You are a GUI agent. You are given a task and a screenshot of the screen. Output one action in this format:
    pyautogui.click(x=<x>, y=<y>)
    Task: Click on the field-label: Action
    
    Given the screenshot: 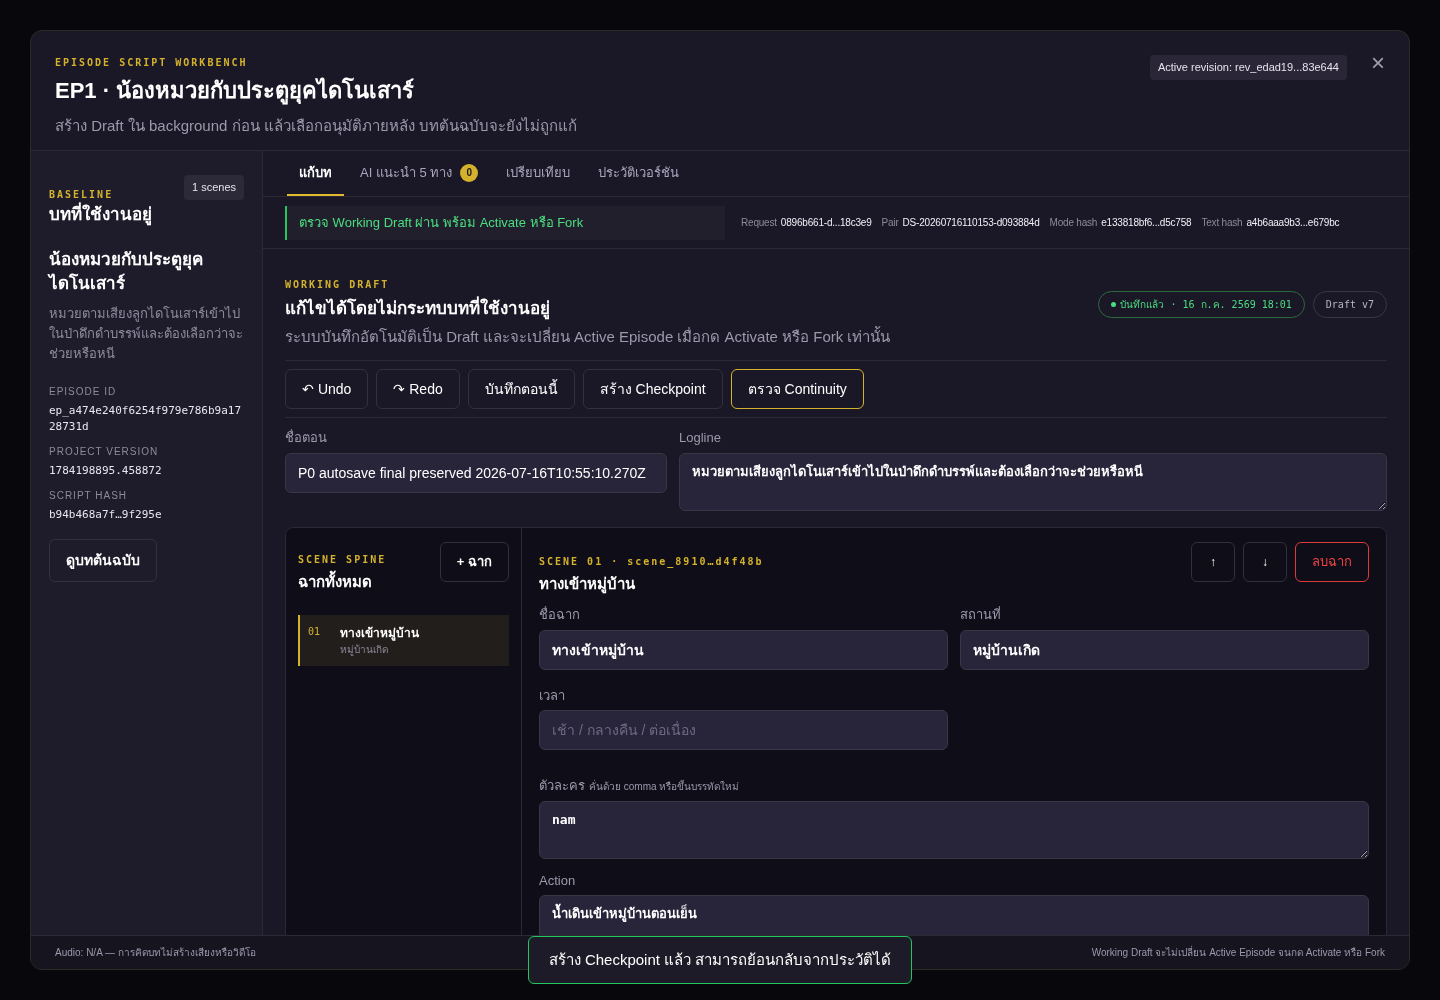 What is the action you would take?
    pyautogui.click(x=558, y=880)
    